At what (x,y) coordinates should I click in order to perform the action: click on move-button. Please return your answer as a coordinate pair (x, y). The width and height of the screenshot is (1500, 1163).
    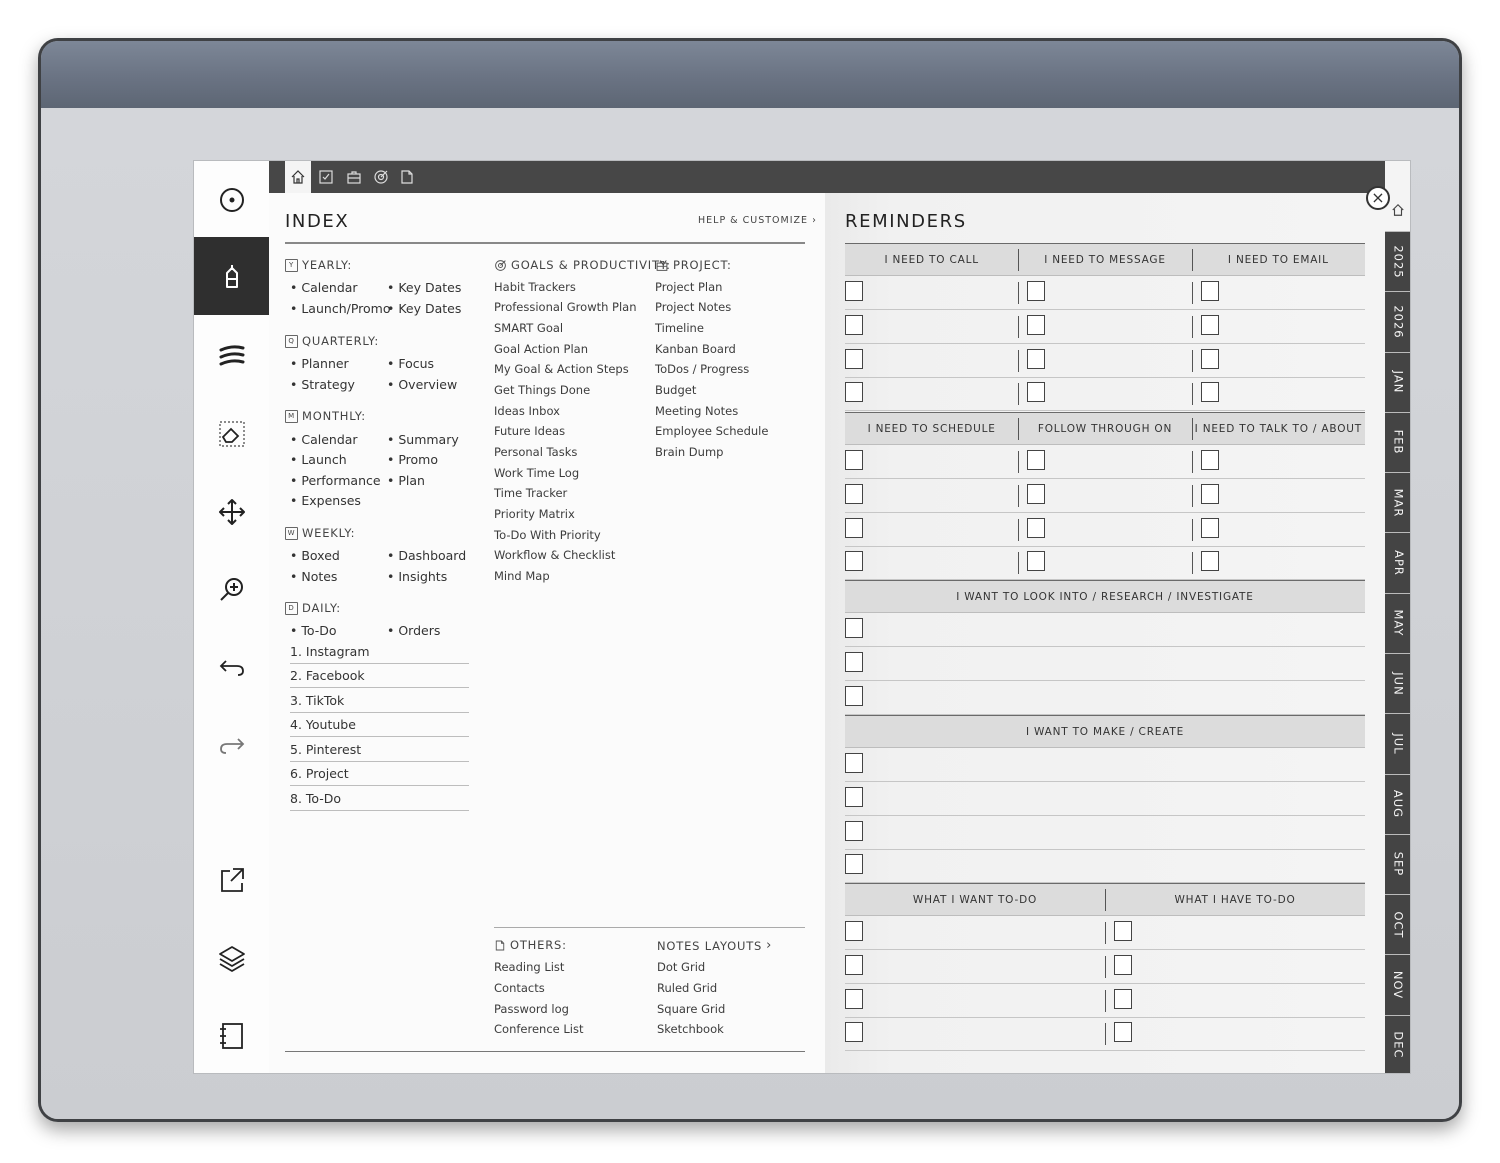
    Looking at the image, I should click on (231, 512).